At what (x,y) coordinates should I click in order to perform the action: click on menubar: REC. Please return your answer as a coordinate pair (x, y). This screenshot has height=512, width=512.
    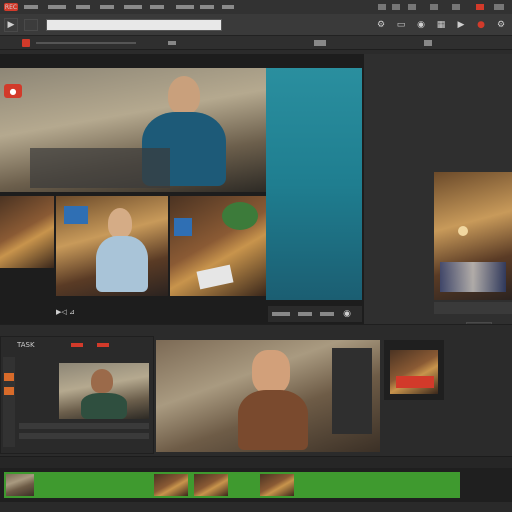
    Looking at the image, I should click on (256, 7).